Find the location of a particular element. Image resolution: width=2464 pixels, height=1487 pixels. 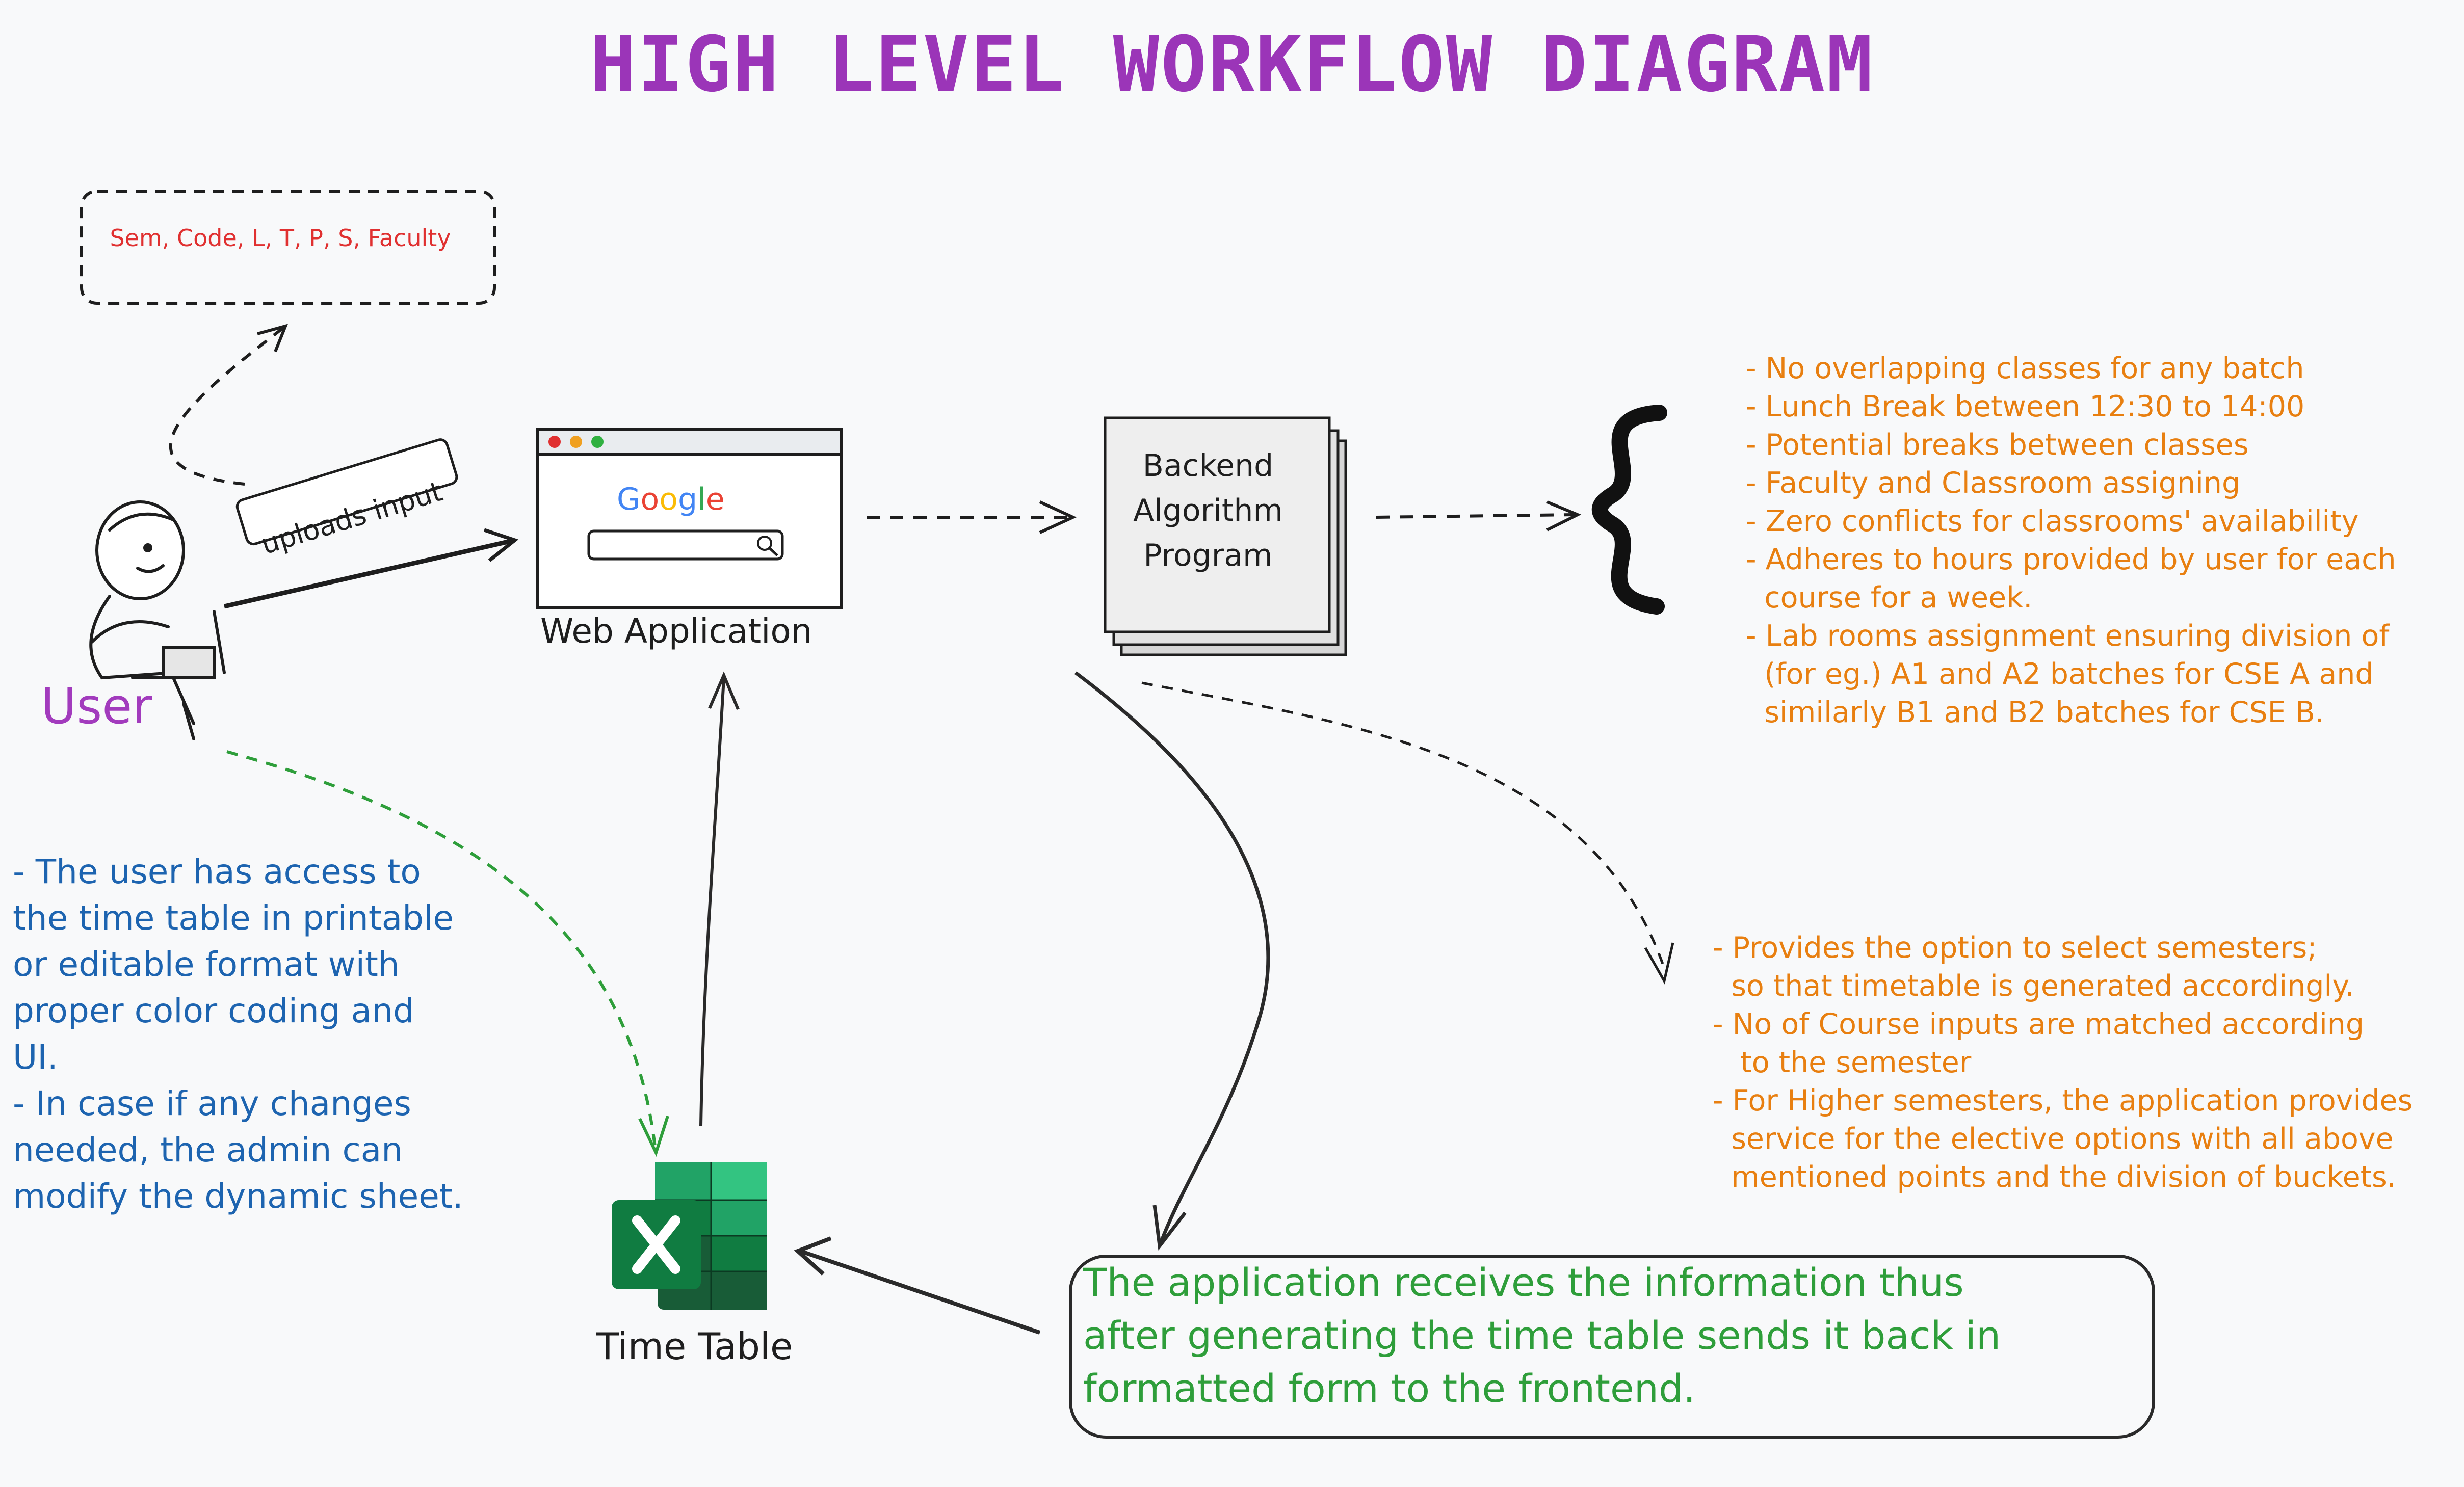

backend-to-semester-arrow is located at coordinates (1404, 825).